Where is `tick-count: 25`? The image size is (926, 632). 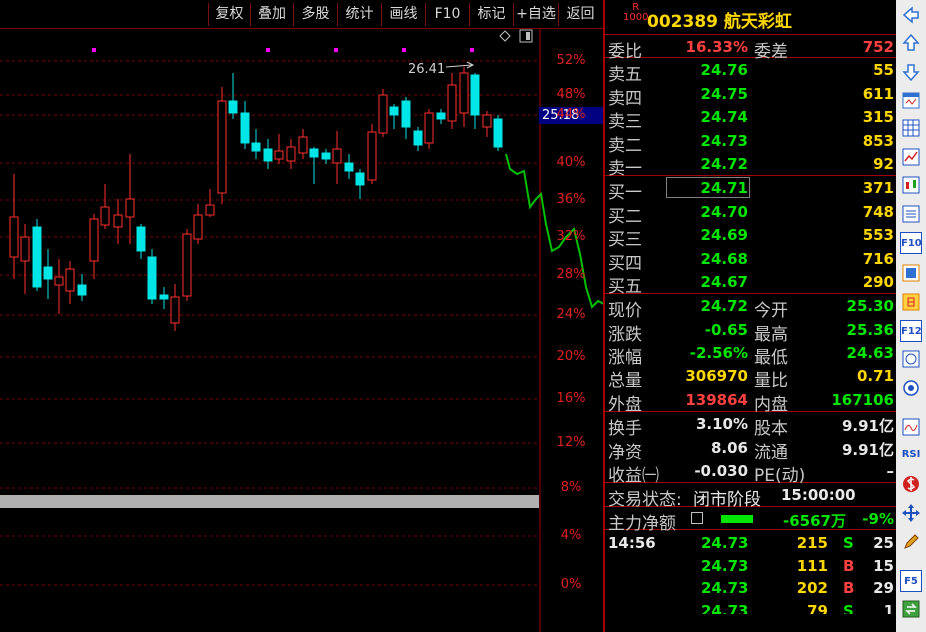
tick-count: 25 is located at coordinates (883, 543).